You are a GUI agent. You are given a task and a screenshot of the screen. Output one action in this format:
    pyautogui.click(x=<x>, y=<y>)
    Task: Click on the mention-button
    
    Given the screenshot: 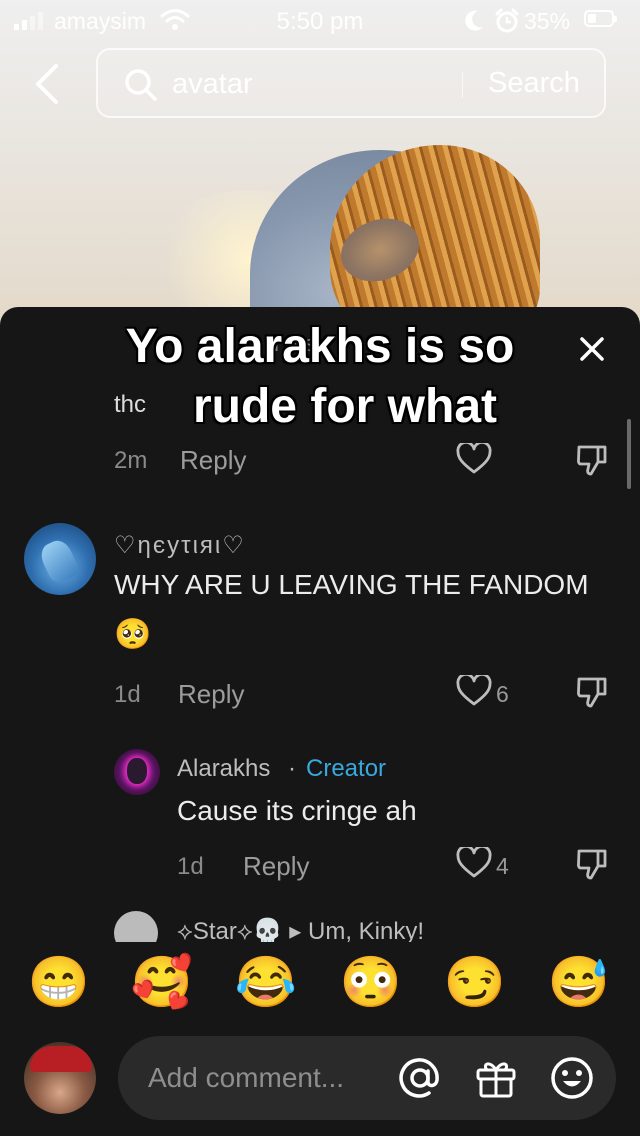 What is the action you would take?
    pyautogui.click(x=420, y=1080)
    